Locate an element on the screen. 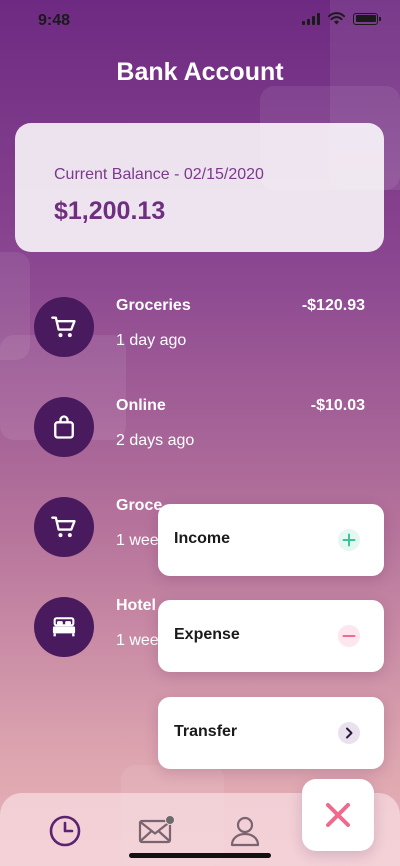 The image size is (400, 866). transaction-amount: -$10.03 is located at coordinates (337, 405).